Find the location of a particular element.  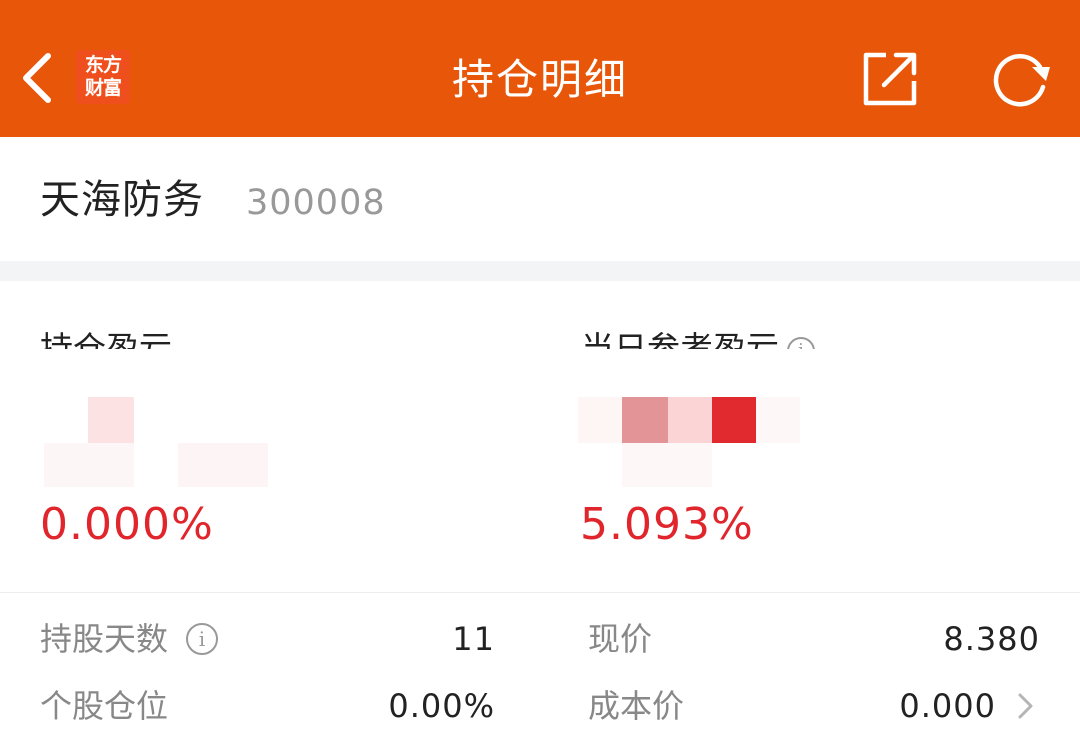

current-price-row: 现价 8.380 is located at coordinates (814, 639).